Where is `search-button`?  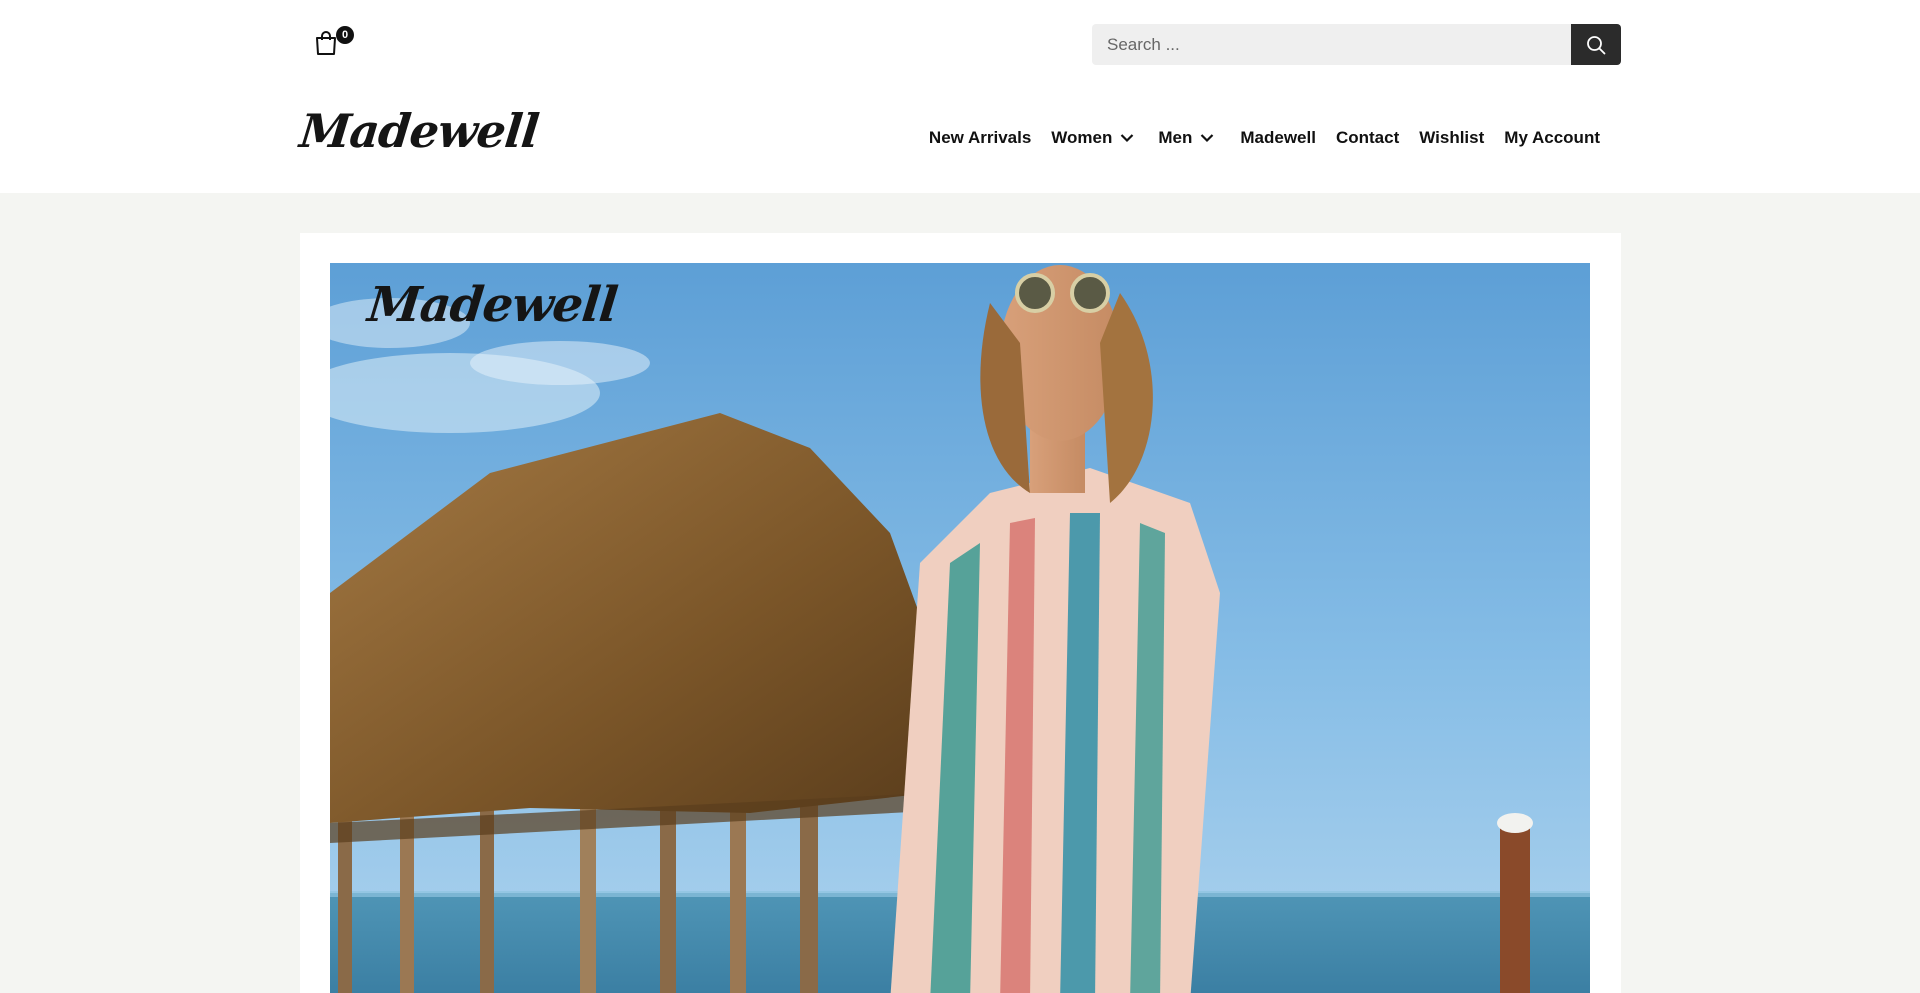 search-button is located at coordinates (1596, 44).